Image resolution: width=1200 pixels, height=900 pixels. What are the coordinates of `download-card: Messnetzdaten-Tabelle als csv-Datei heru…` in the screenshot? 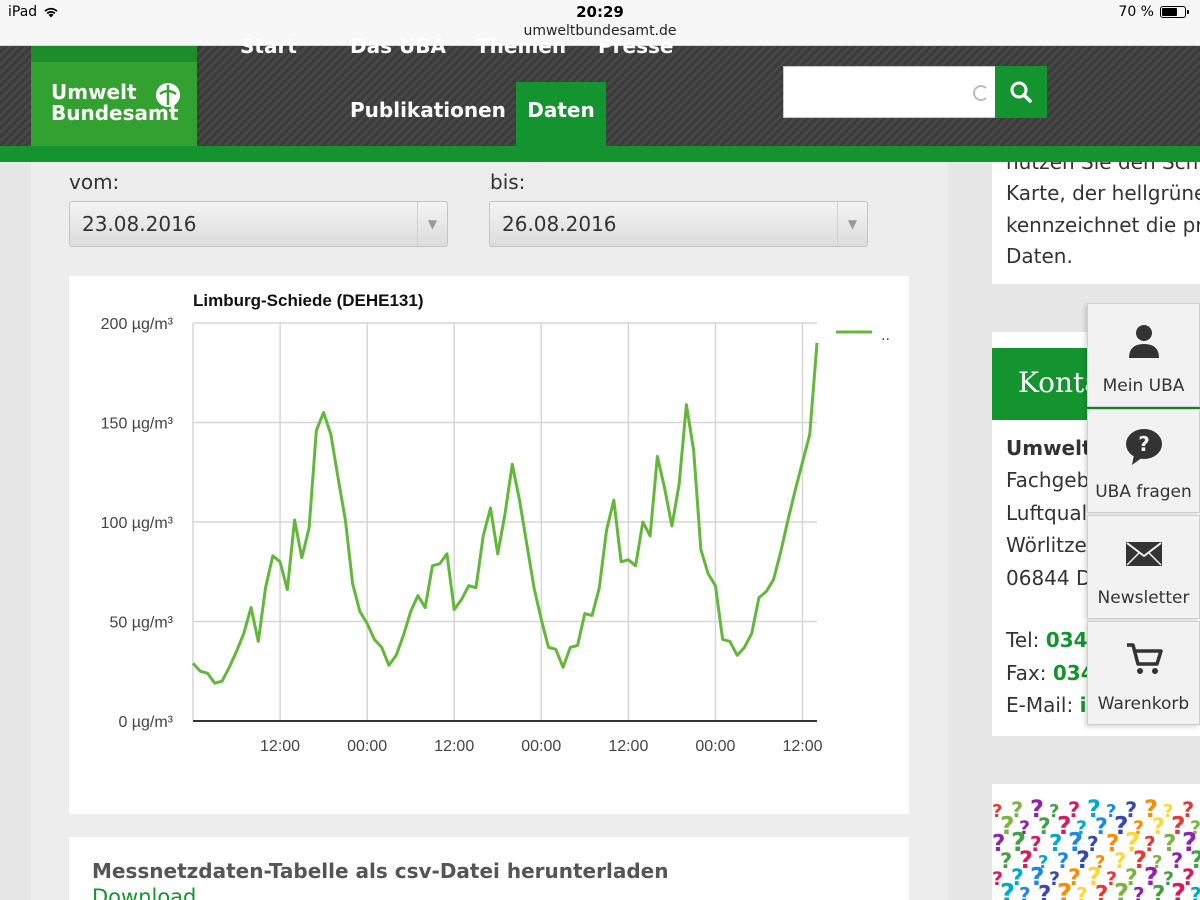 It's located at (489, 868).